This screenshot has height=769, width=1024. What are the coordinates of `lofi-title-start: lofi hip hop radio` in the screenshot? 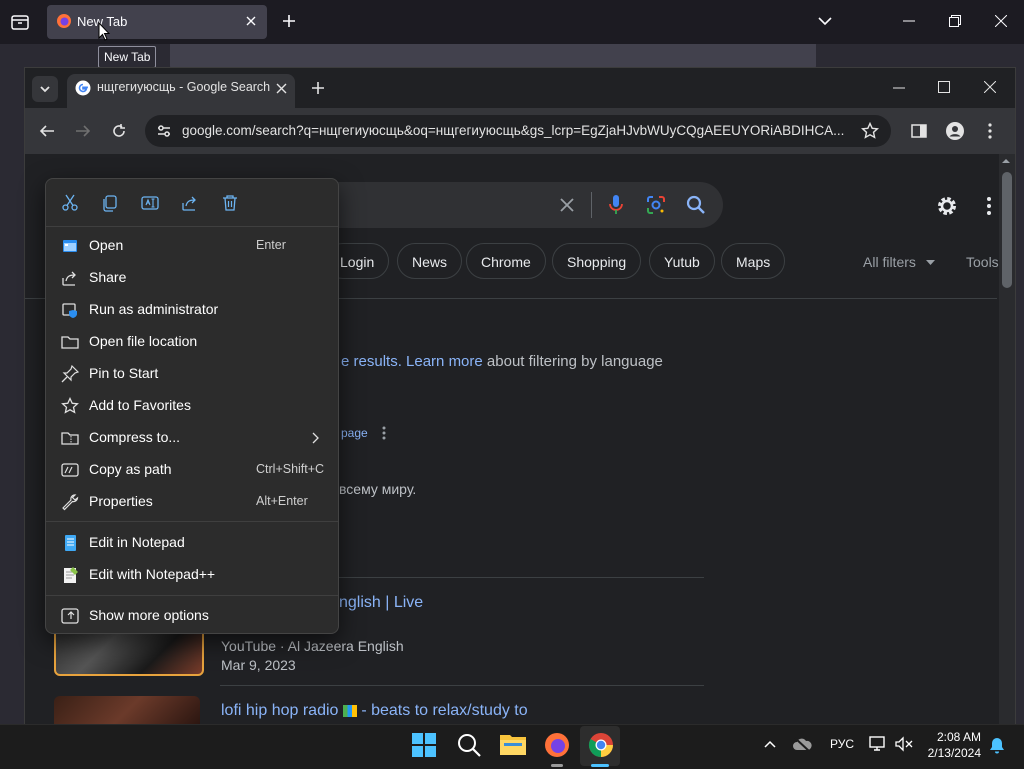 It's located at (280, 710).